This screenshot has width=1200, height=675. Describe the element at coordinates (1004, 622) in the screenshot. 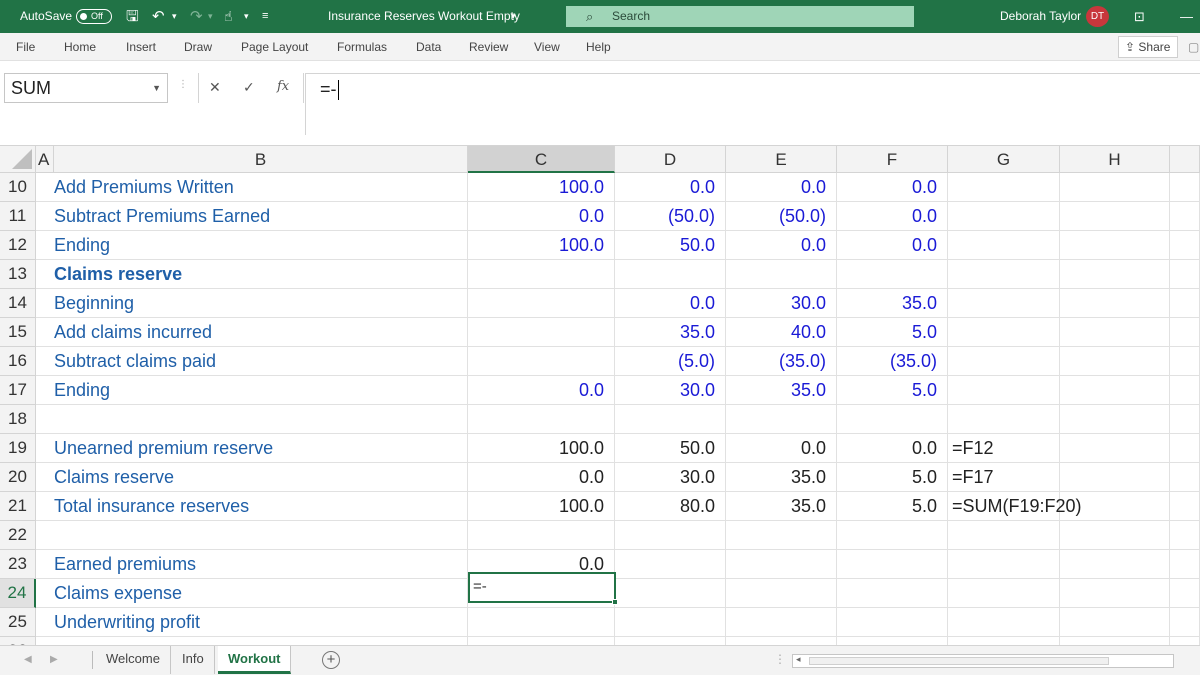

I see `cell-g25` at that location.